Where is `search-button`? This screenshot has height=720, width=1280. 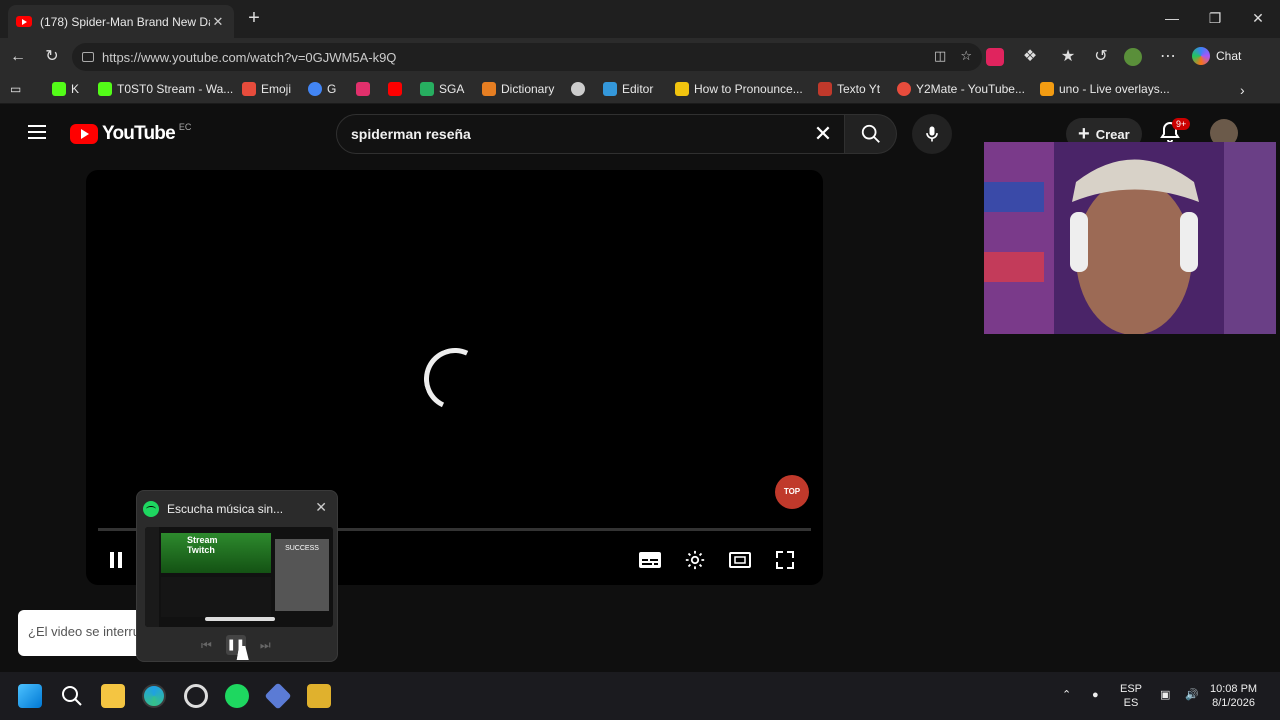
search-button is located at coordinates (871, 134).